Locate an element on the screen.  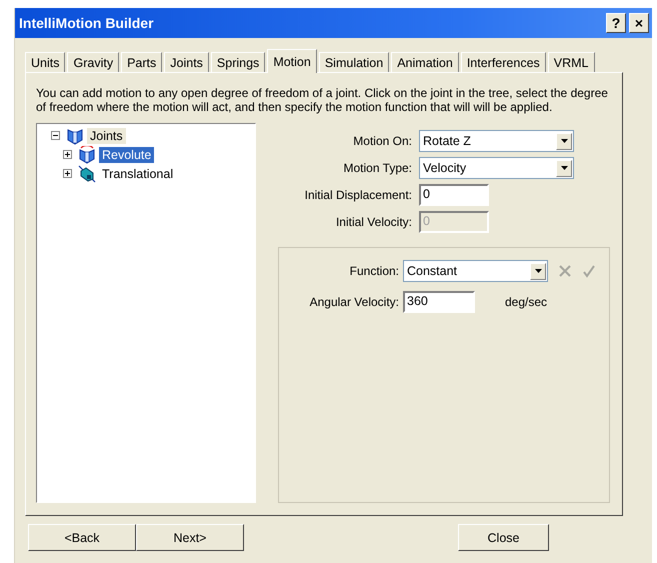
field-label: Initial Displacement: is located at coordinates (358, 195).